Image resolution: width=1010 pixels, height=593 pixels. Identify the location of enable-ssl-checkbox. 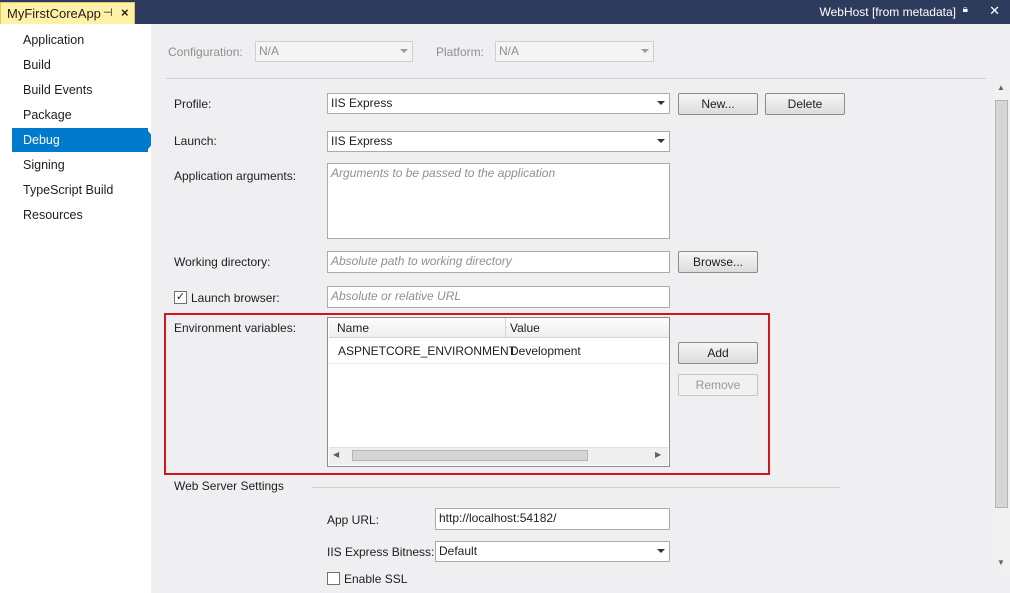
(333, 578).